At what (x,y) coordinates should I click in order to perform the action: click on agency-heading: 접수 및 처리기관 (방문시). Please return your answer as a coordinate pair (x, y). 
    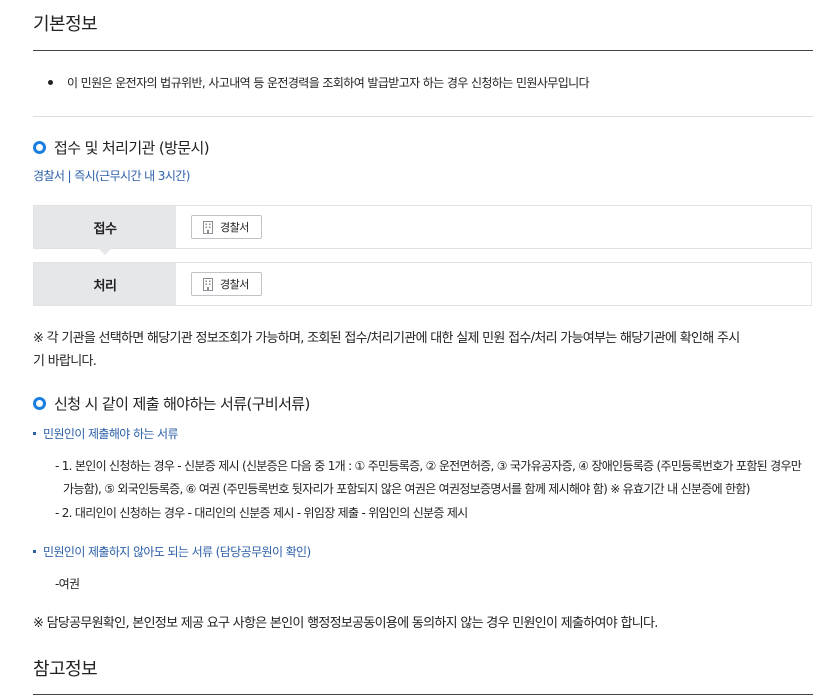
    Looking at the image, I should click on (121, 147).